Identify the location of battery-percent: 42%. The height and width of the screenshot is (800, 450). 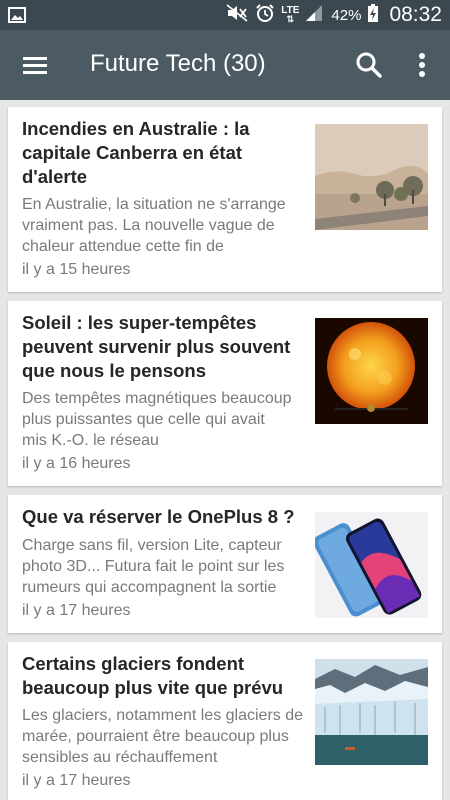
(346, 15).